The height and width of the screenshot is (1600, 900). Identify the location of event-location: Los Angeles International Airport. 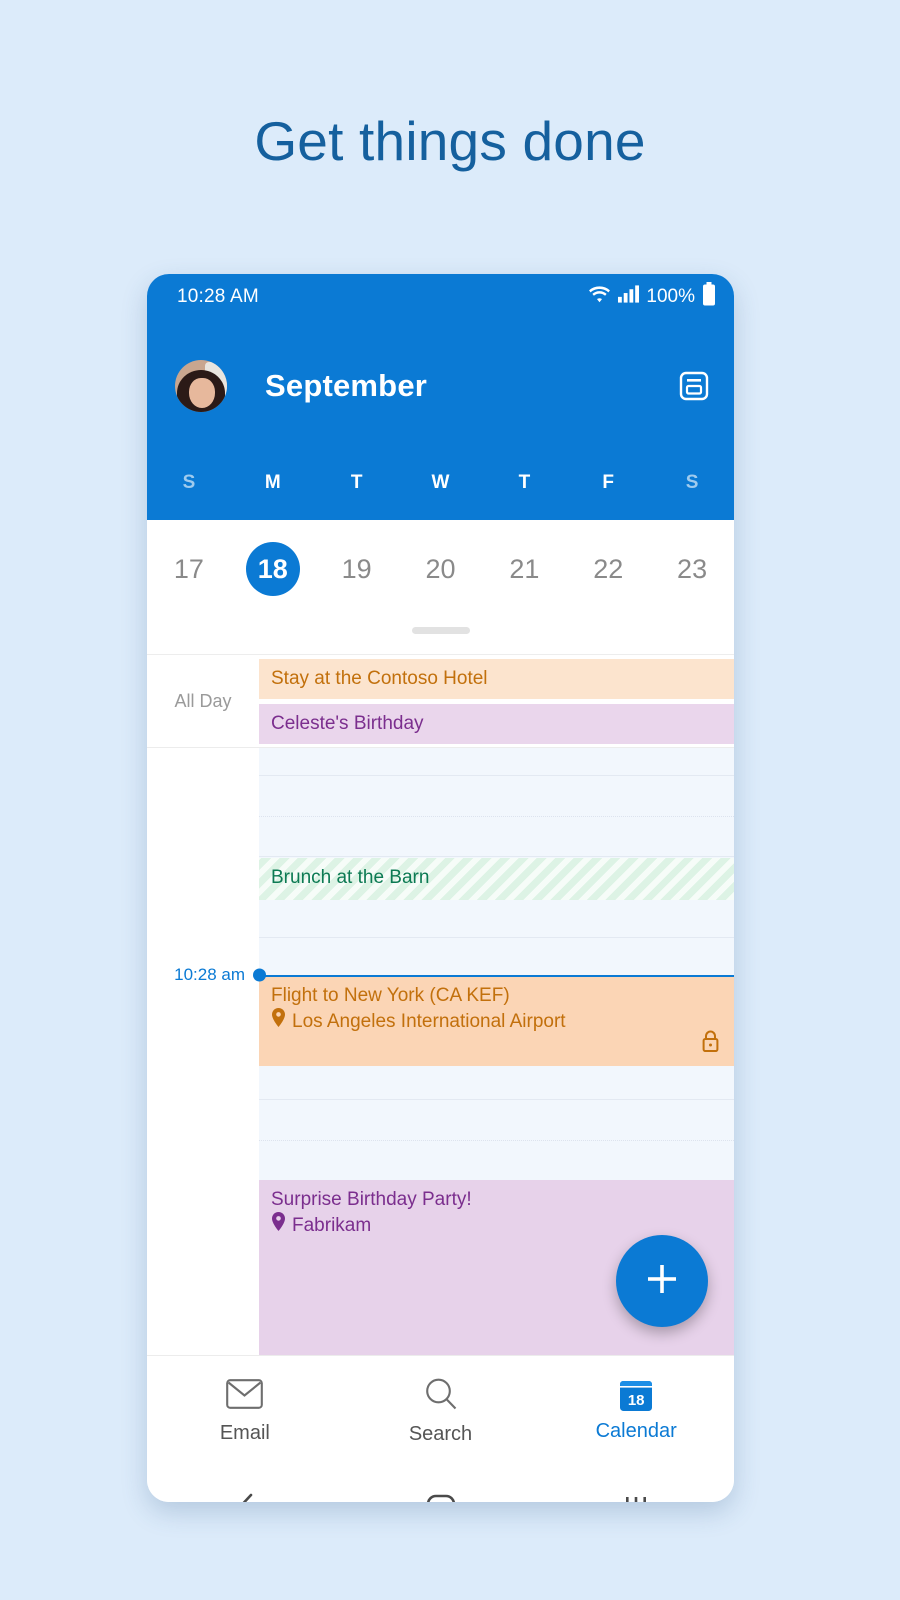
(496, 1021).